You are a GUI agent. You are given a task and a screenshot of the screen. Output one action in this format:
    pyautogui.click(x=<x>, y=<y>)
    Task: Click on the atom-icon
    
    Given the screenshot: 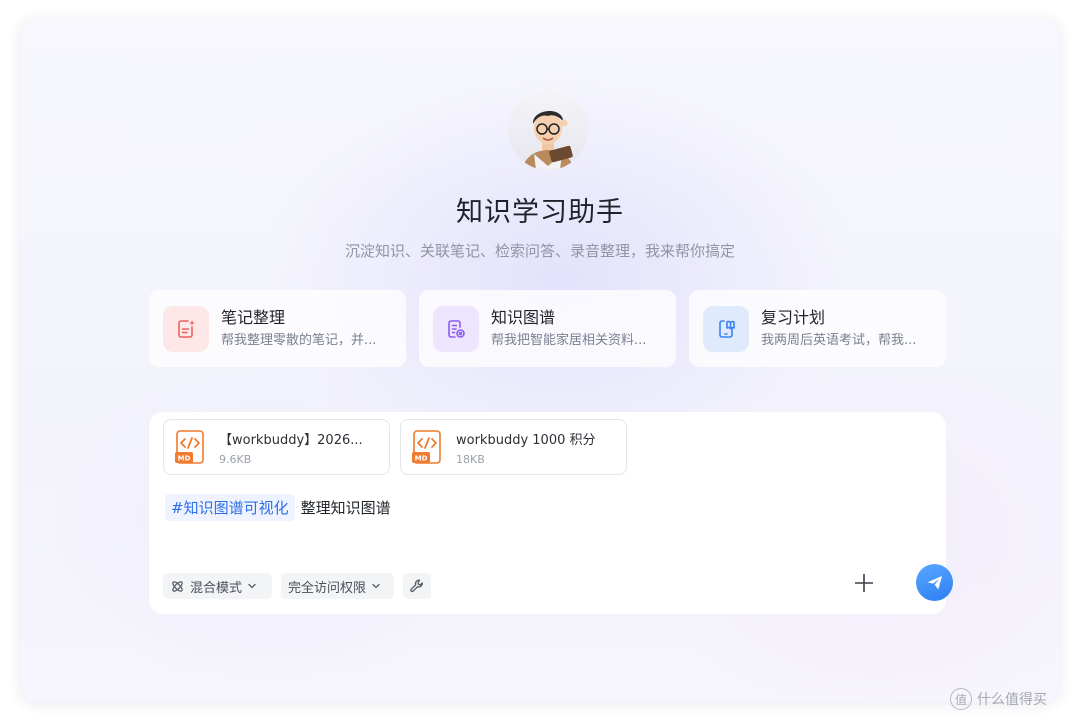 What is the action you would take?
    pyautogui.click(x=177, y=586)
    